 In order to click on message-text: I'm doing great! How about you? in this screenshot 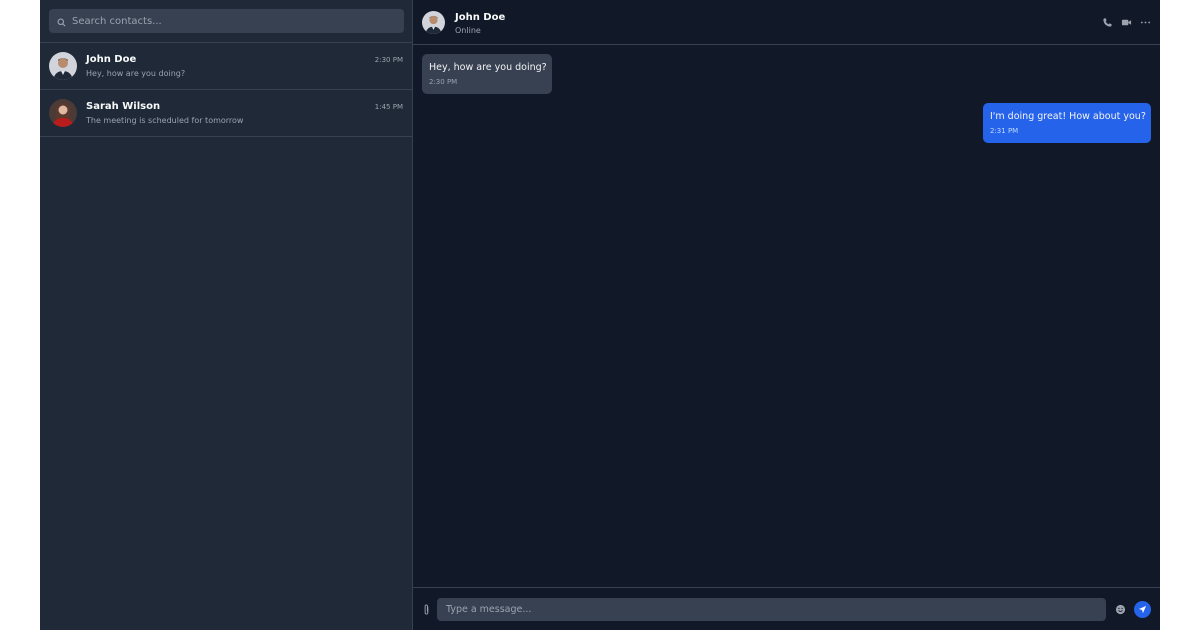, I will do `click(1068, 116)`.